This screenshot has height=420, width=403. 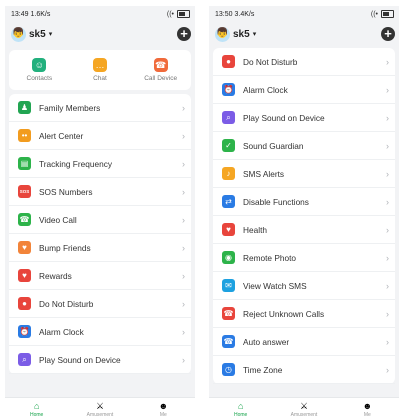 What do you see at coordinates (40, 14) in the screenshot?
I see `status-speed: 1.6K/s` at bounding box center [40, 14].